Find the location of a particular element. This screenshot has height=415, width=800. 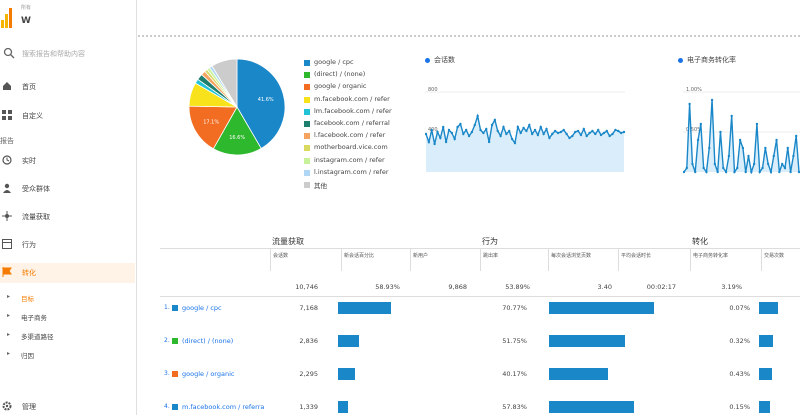

nav-conversions: 转化 is located at coordinates (67, 273).